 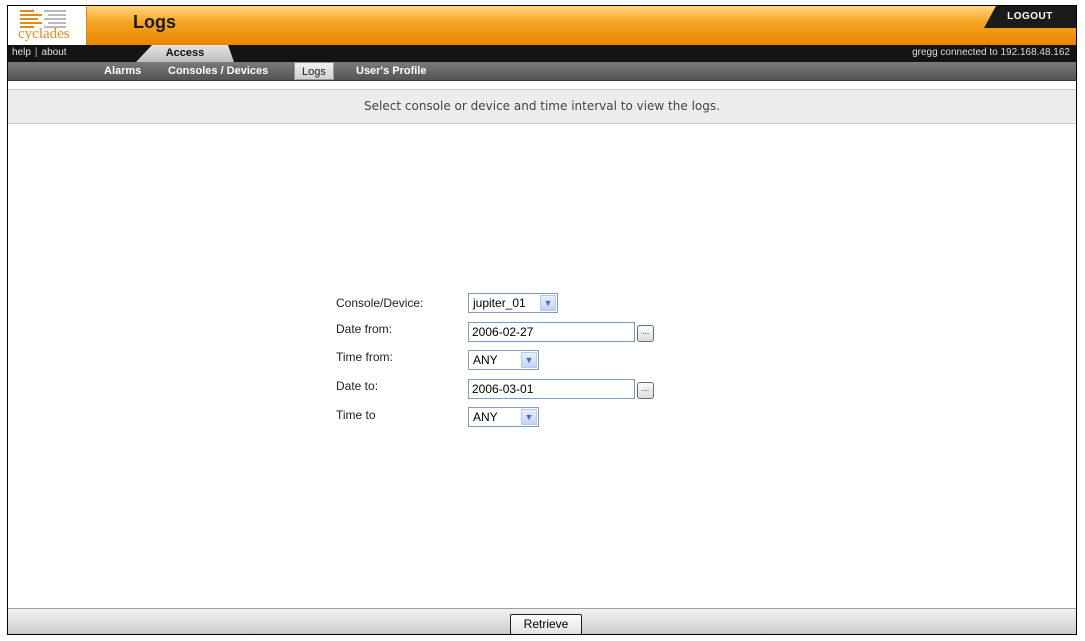 What do you see at coordinates (39, 52) in the screenshot?
I see `help-links: help | about` at bounding box center [39, 52].